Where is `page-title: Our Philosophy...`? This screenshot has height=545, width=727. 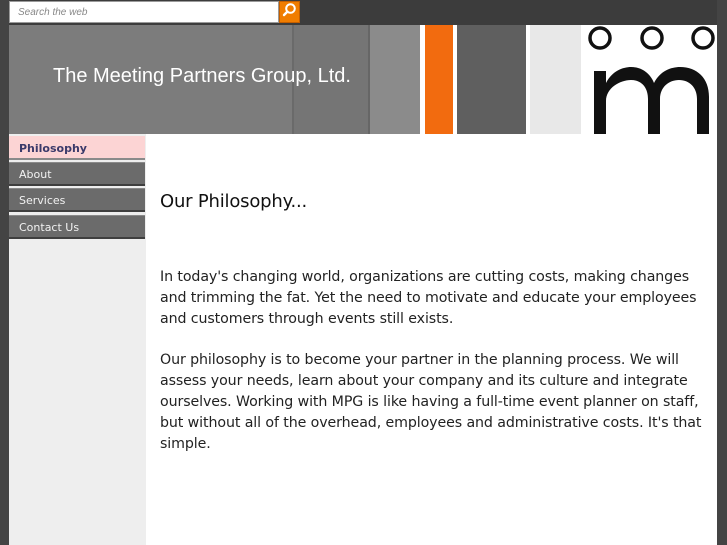 page-title: Our Philosophy... is located at coordinates (234, 201).